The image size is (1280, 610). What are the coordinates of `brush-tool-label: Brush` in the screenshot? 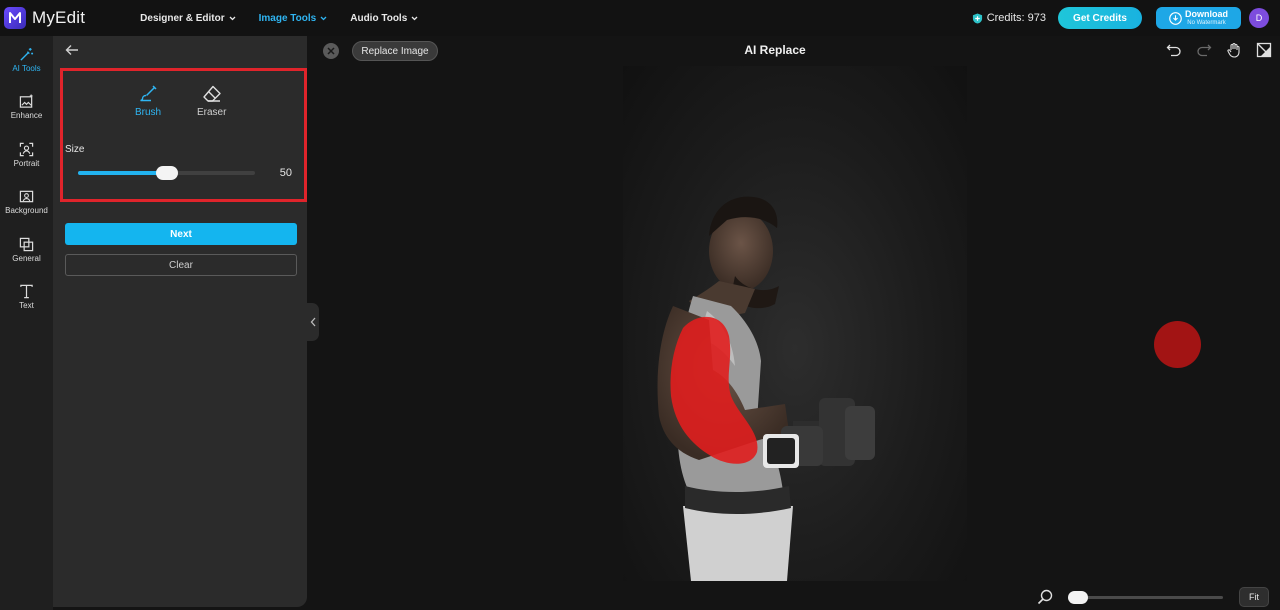 It's located at (148, 112).